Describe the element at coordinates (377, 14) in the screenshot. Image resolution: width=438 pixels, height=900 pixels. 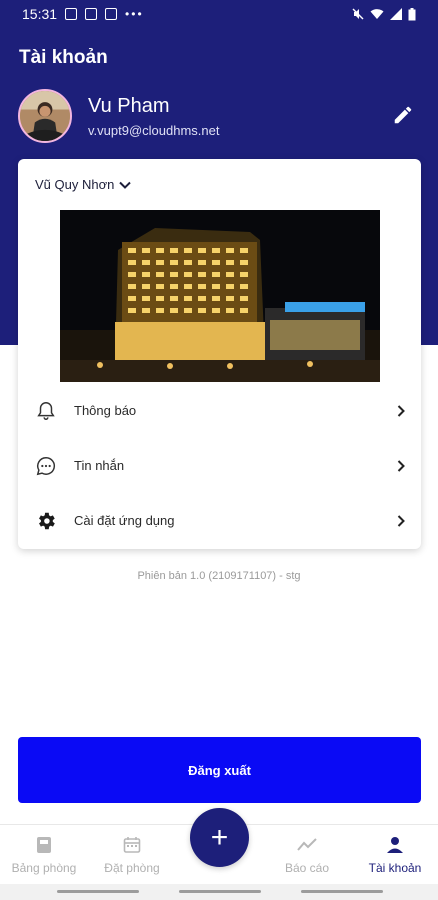
I see `wifi-icon` at that location.